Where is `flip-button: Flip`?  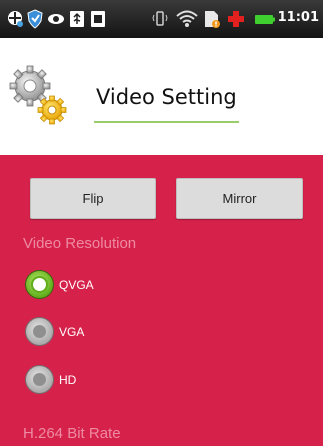 flip-button: Flip is located at coordinates (93, 198).